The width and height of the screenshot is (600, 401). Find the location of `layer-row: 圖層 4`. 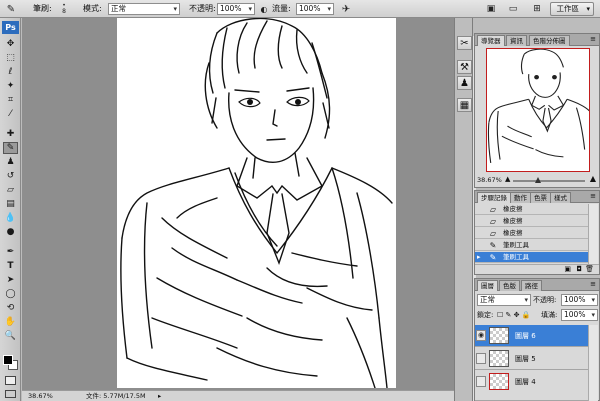

layer-row: 圖層 4 is located at coordinates (531, 386).